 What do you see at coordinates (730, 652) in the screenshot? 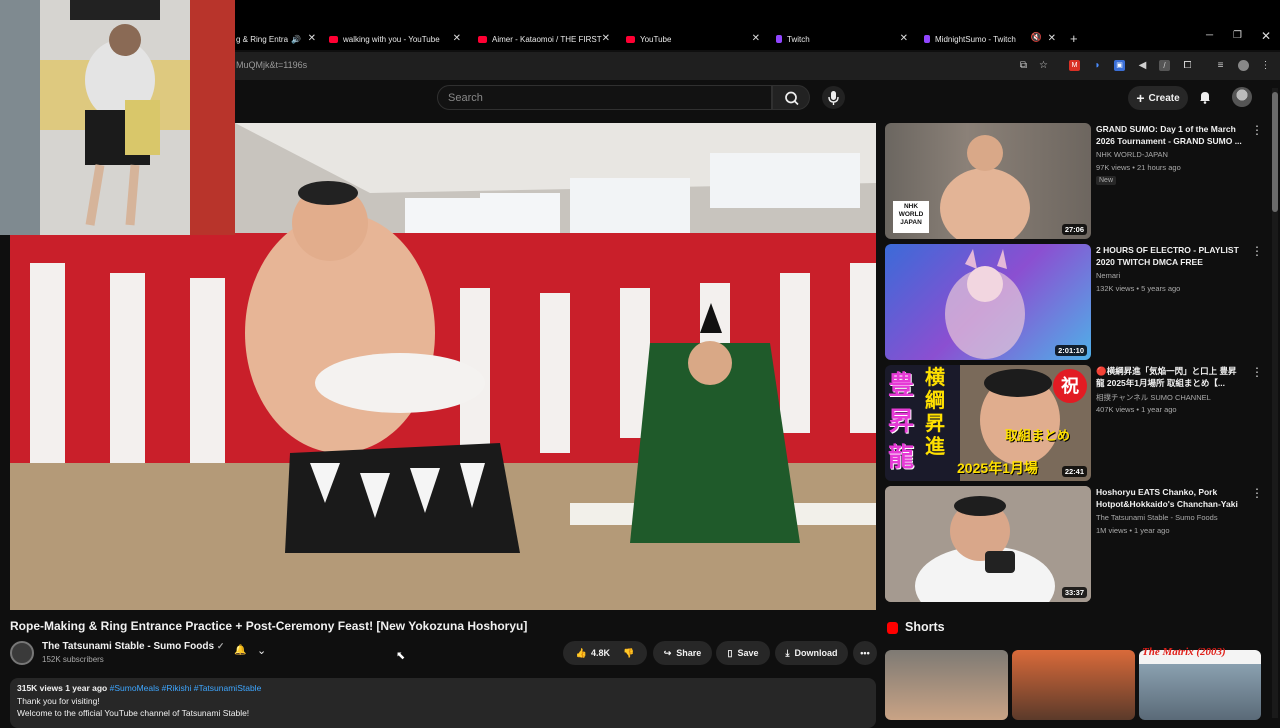
I see `bookmark-icon: ▯` at bounding box center [730, 652].